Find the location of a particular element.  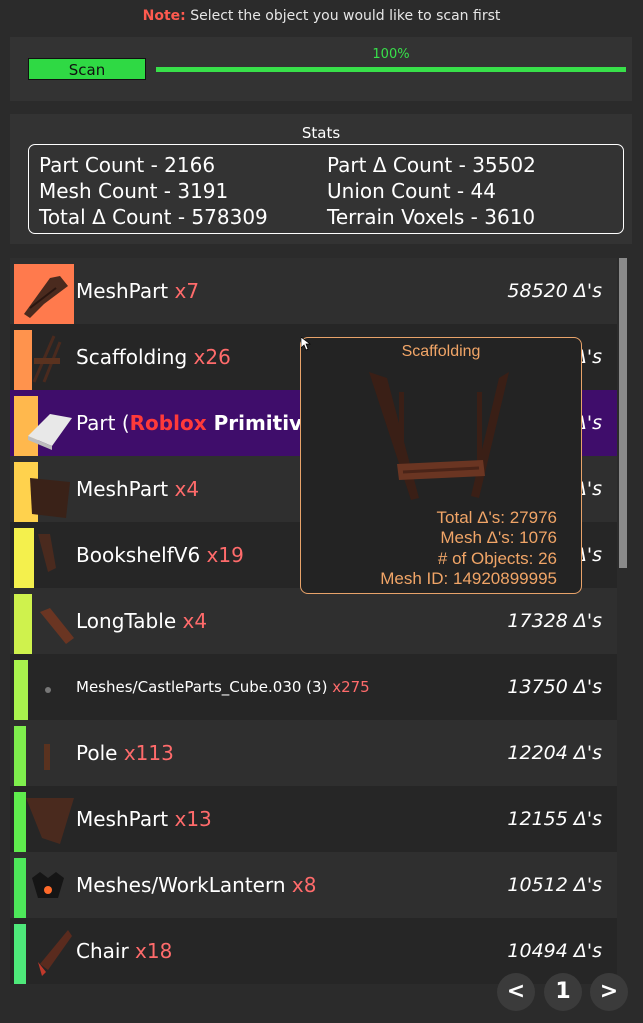

item-name: Scaffolding x26 is located at coordinates (153, 357).